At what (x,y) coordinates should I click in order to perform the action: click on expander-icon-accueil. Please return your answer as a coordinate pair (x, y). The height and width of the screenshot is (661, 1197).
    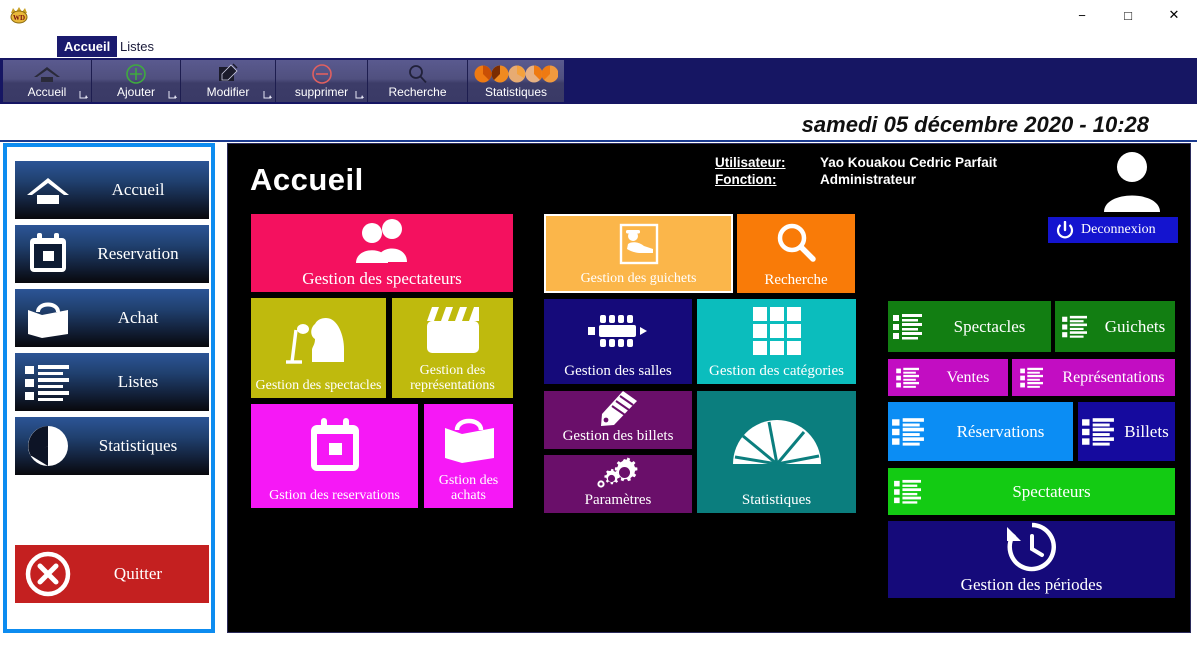
    Looking at the image, I should click on (83, 94).